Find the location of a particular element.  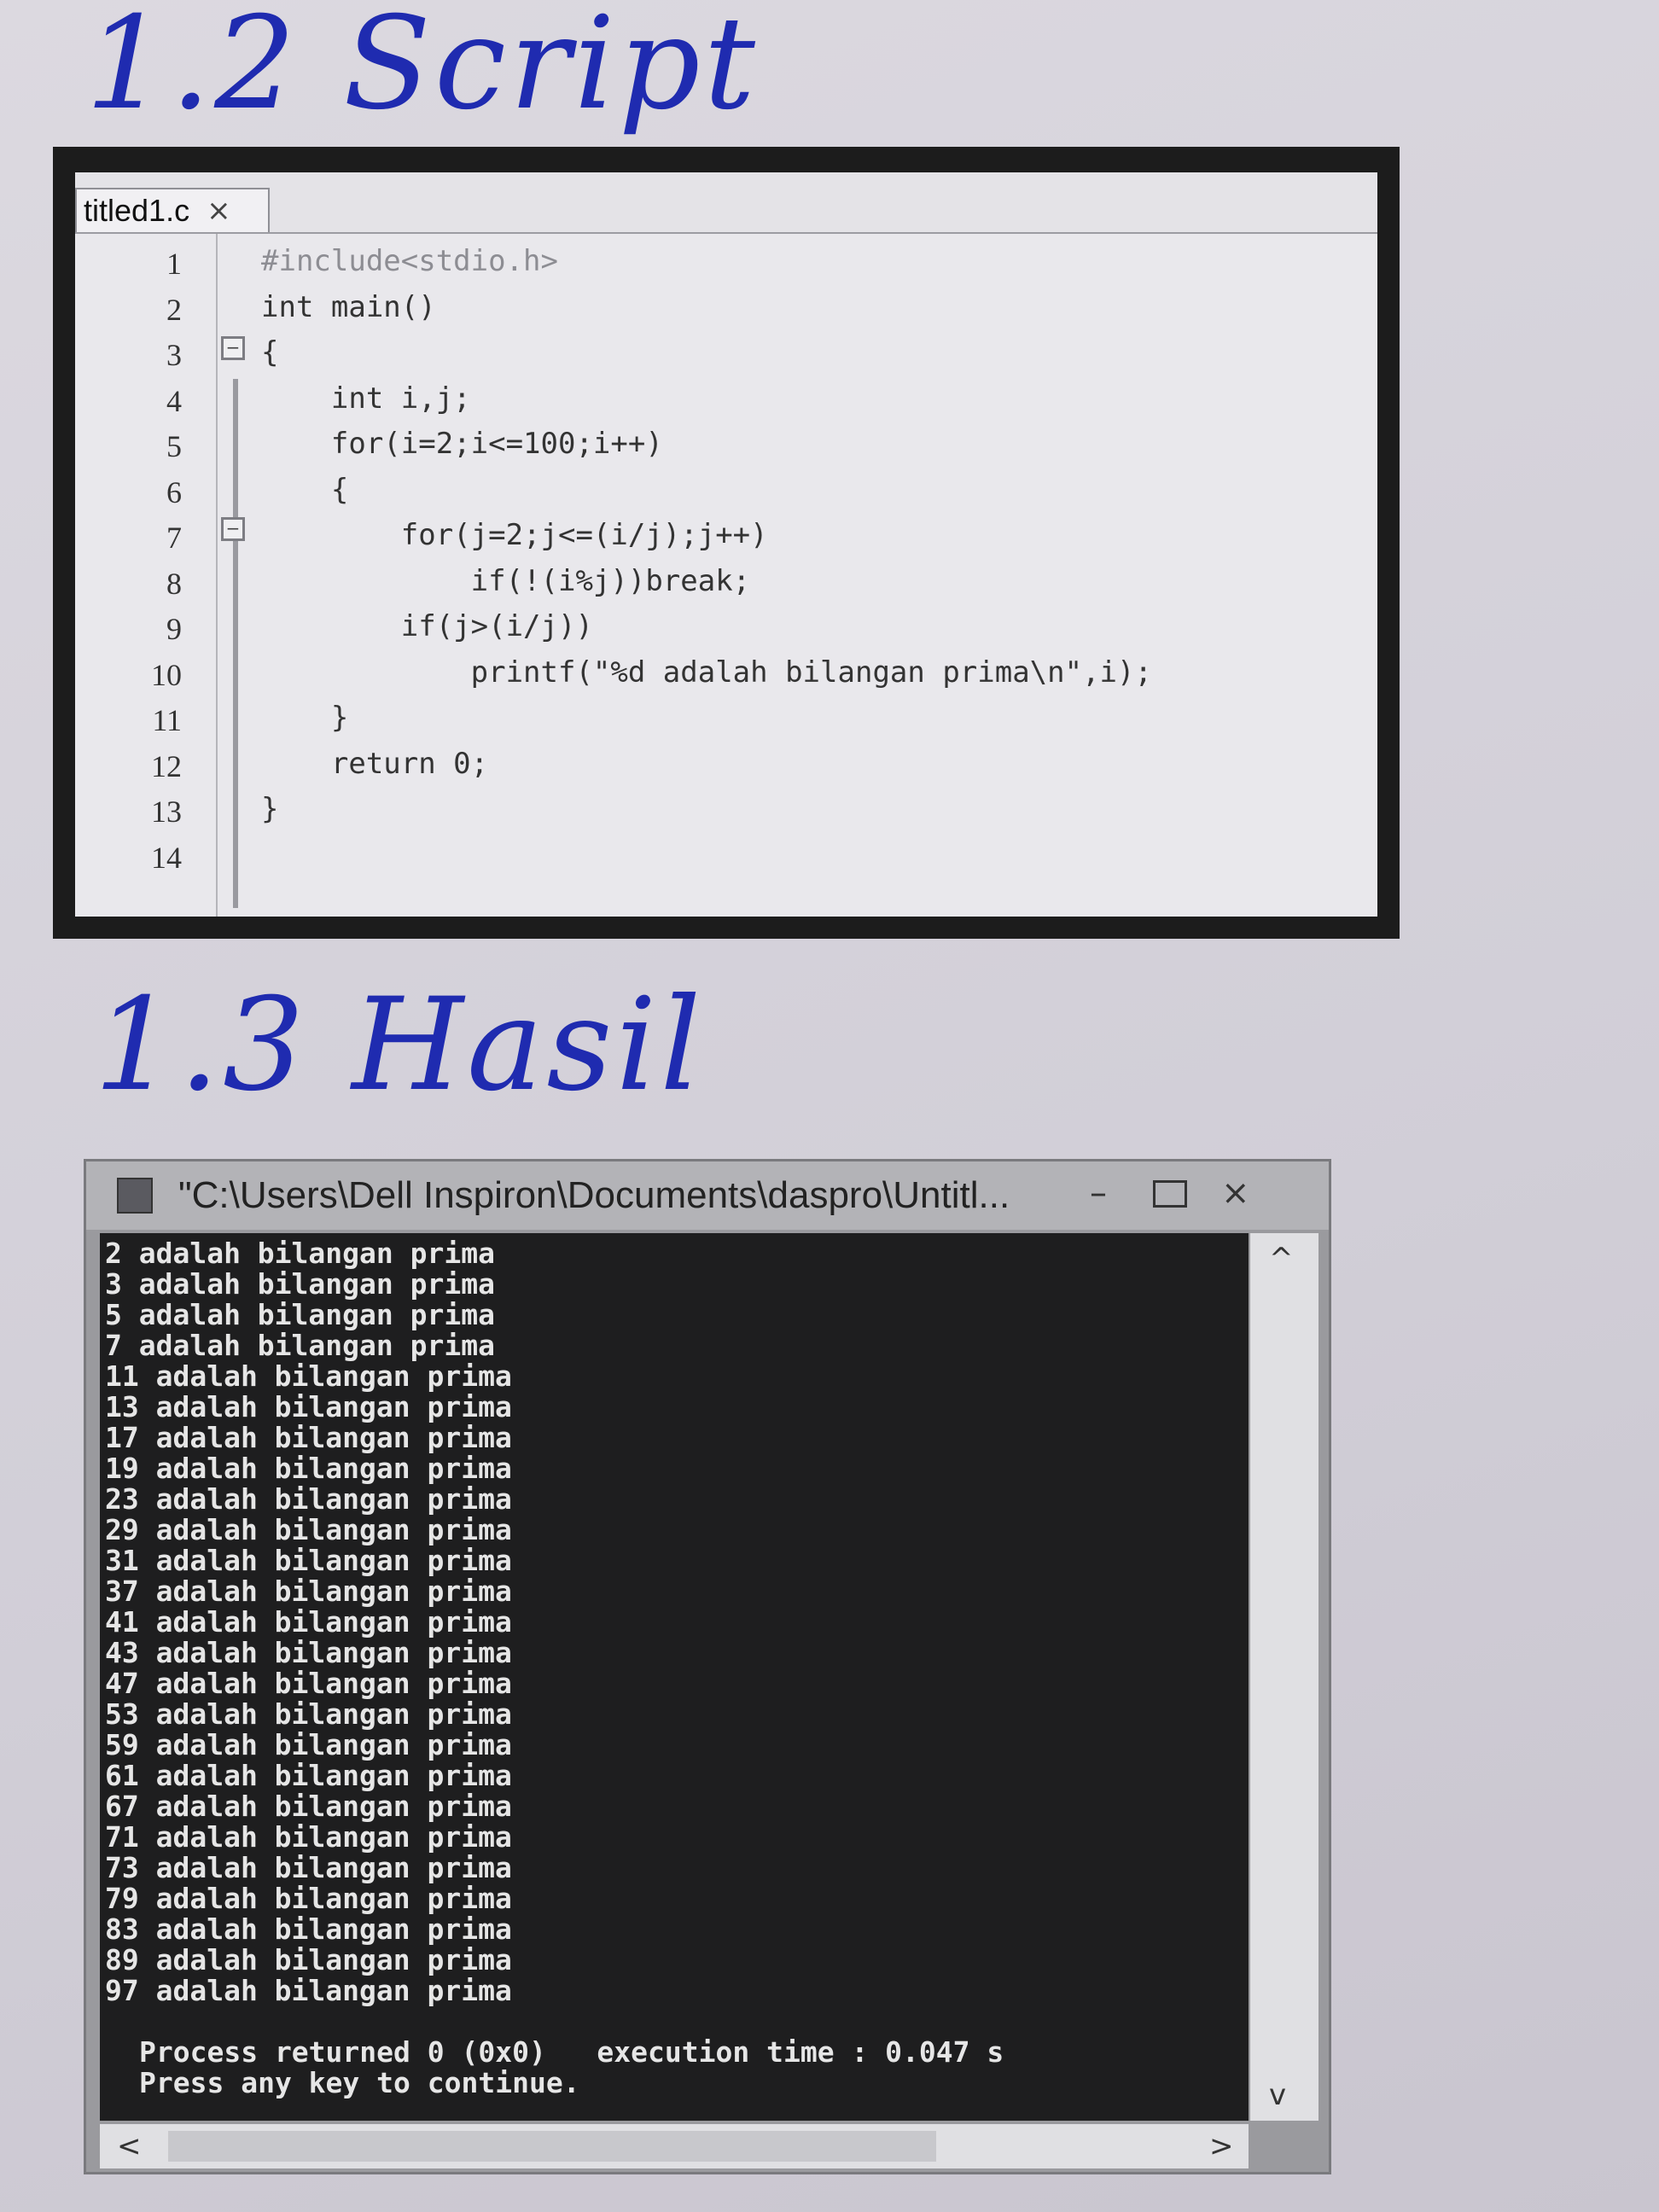

console-output-line: 19 adalah bilangan prima is located at coordinates (308, 1468).